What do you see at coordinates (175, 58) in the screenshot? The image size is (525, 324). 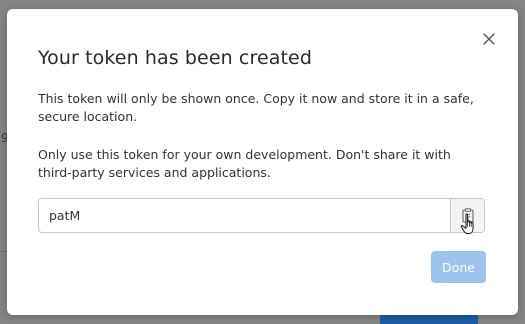 I see `dialog-title: Your token has been created` at bounding box center [175, 58].